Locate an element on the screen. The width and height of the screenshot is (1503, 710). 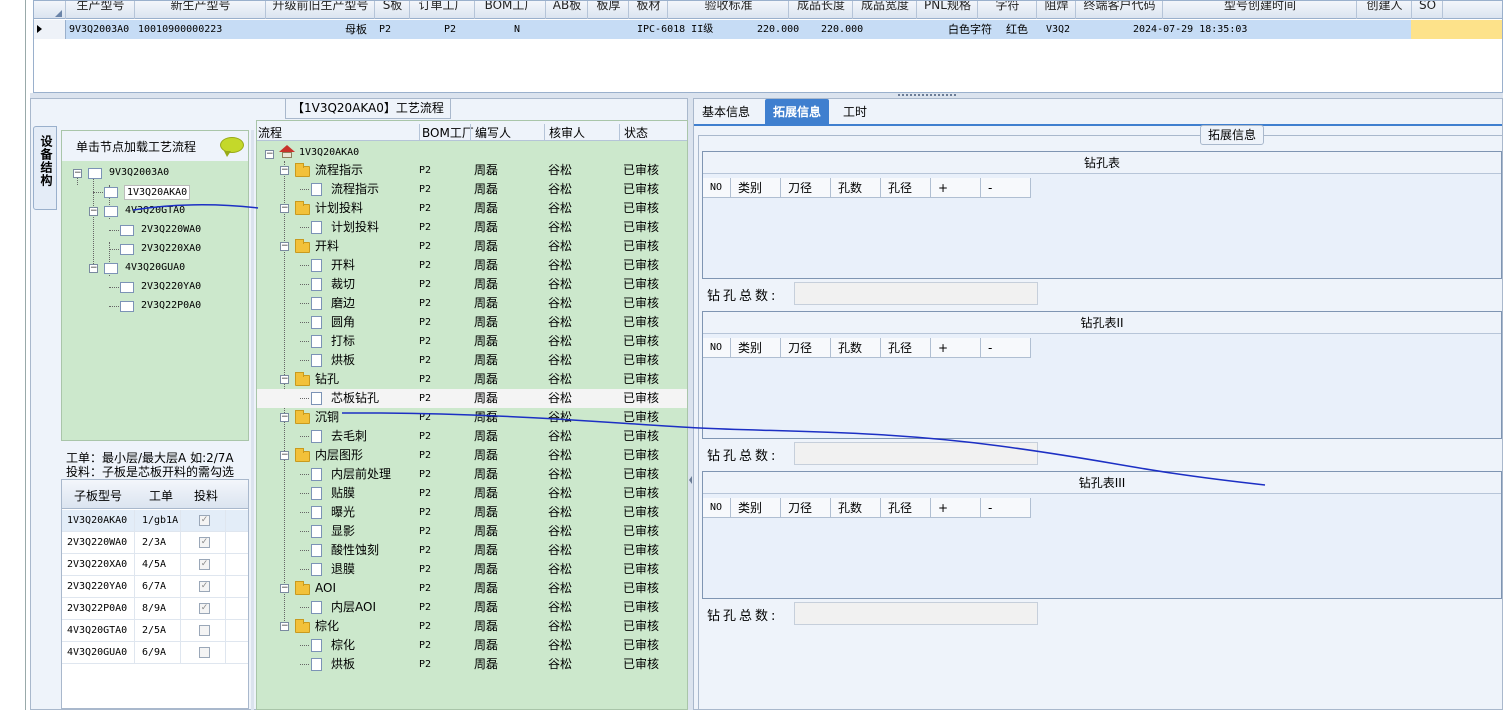
col-flow-writer: 编写人 is located at coordinates (490, 132).